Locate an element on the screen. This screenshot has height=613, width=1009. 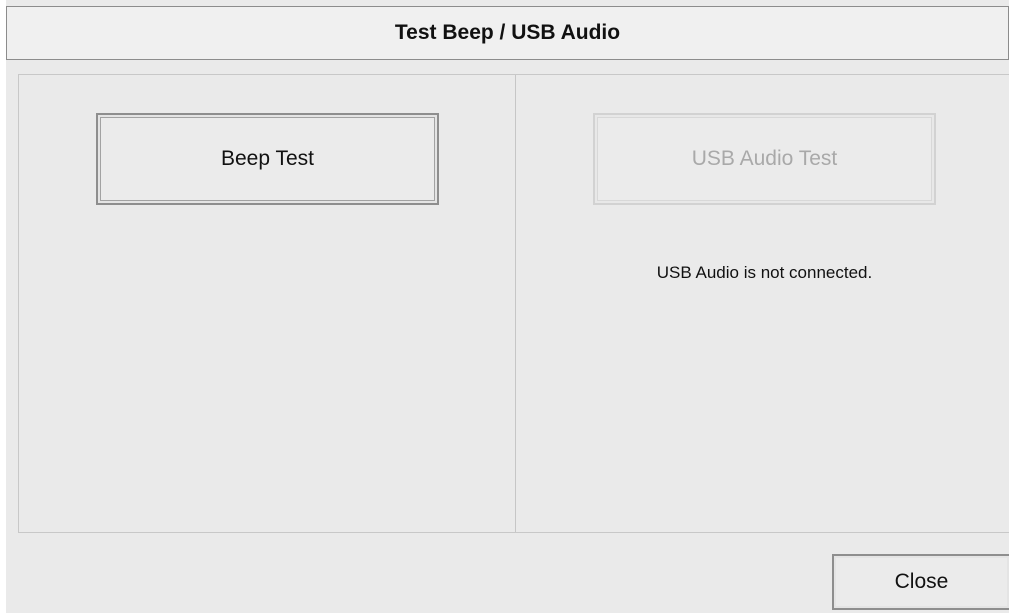
panel-divider is located at coordinates (515, 303).